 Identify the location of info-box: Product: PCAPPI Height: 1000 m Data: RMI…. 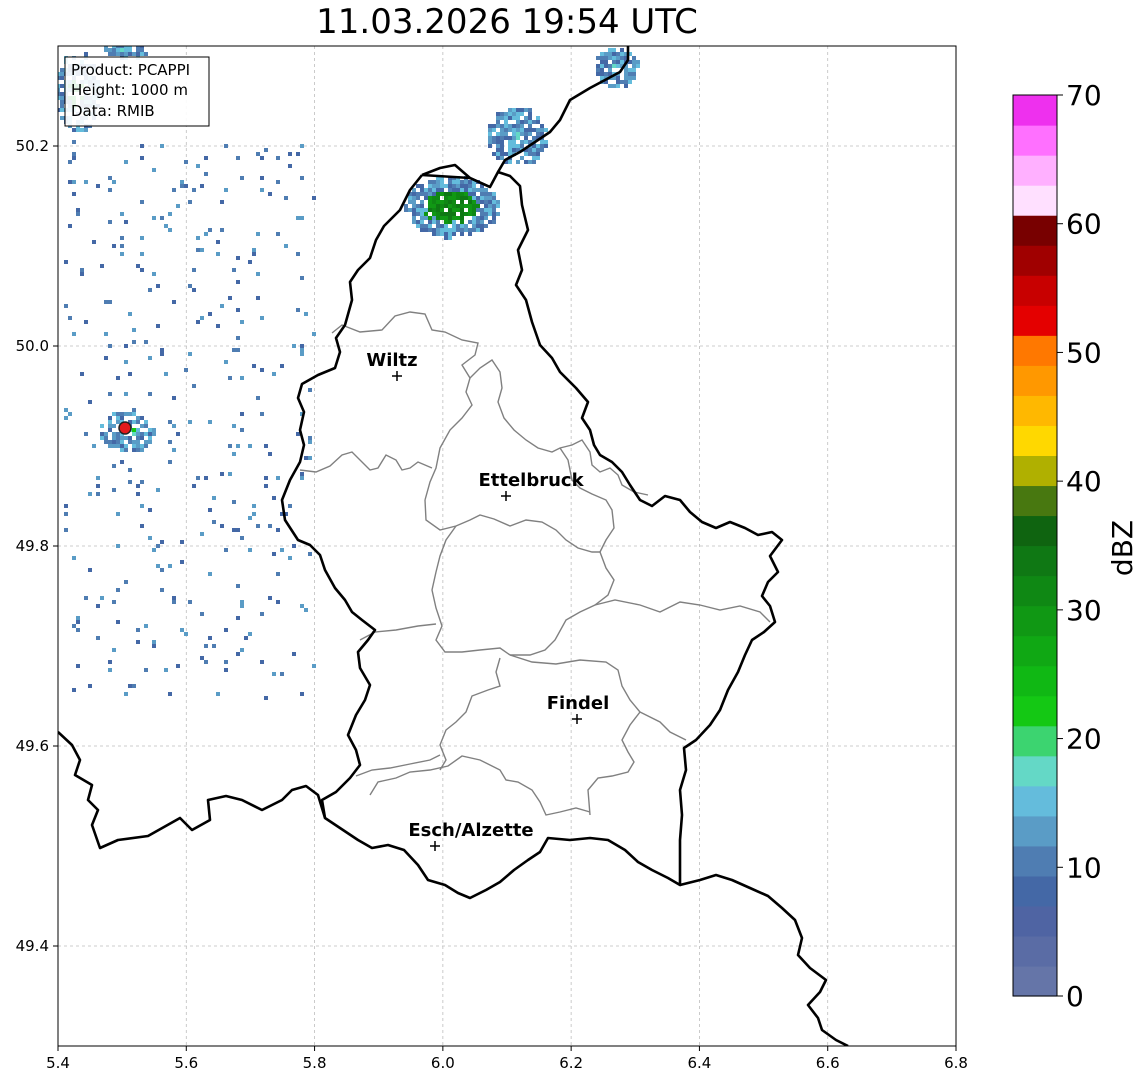
(137, 91).